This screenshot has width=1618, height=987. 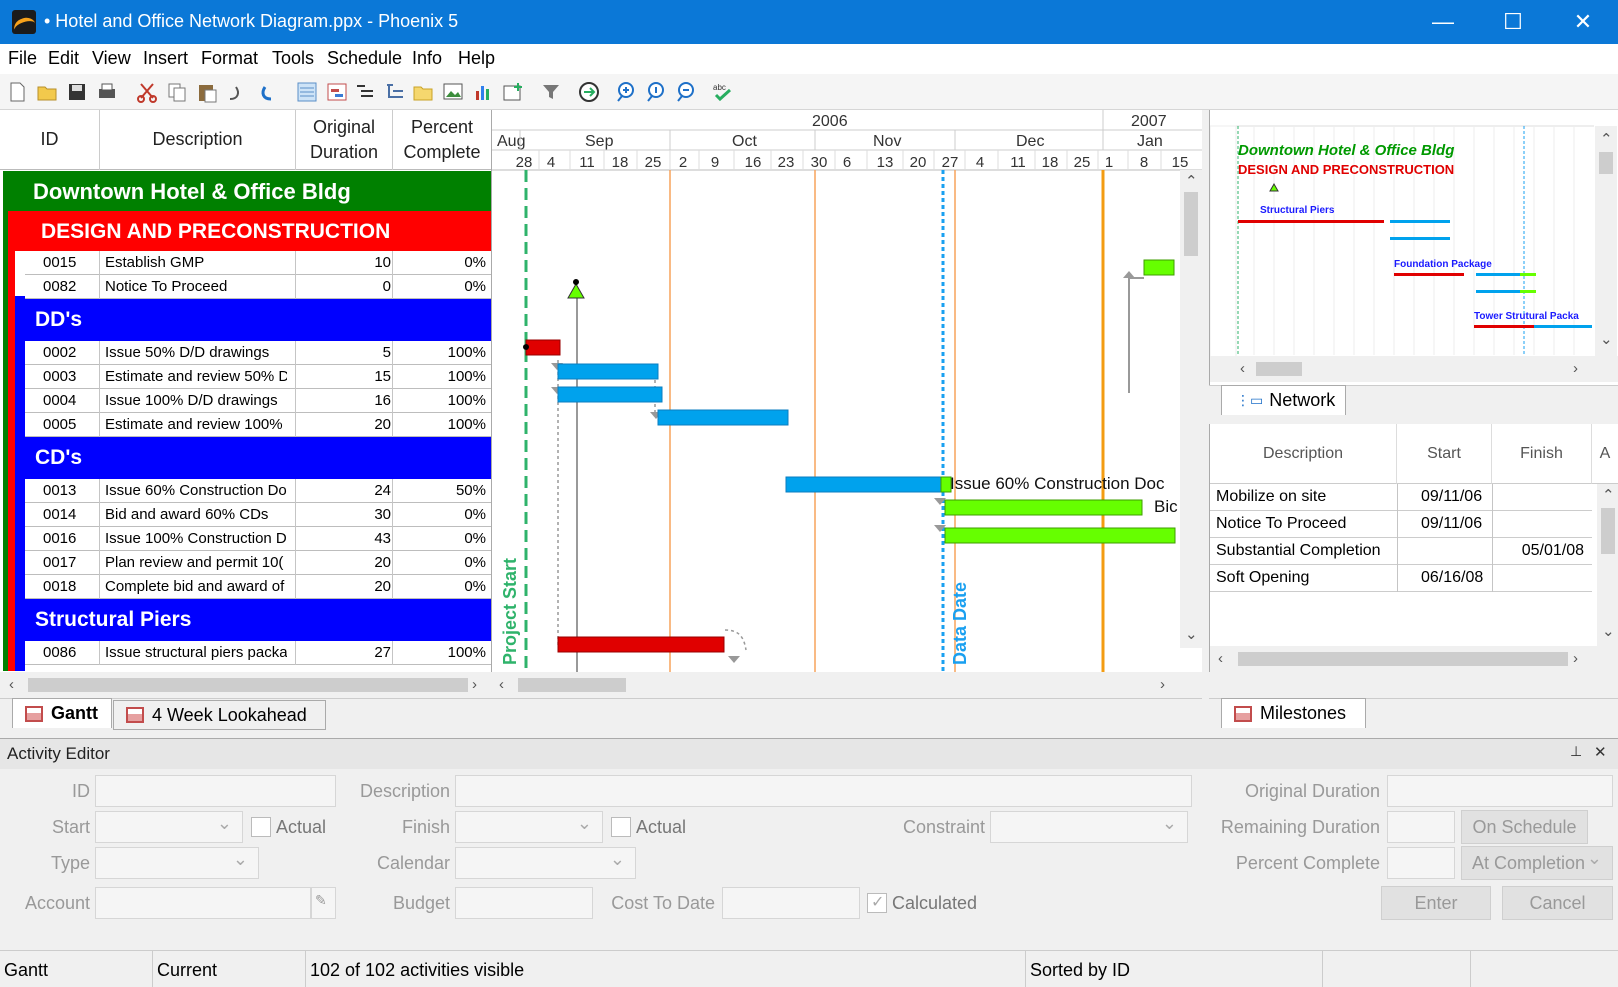 What do you see at coordinates (1401, 551) in the screenshot?
I see `milestone-row: Substantial Completion 05/01/08` at bounding box center [1401, 551].